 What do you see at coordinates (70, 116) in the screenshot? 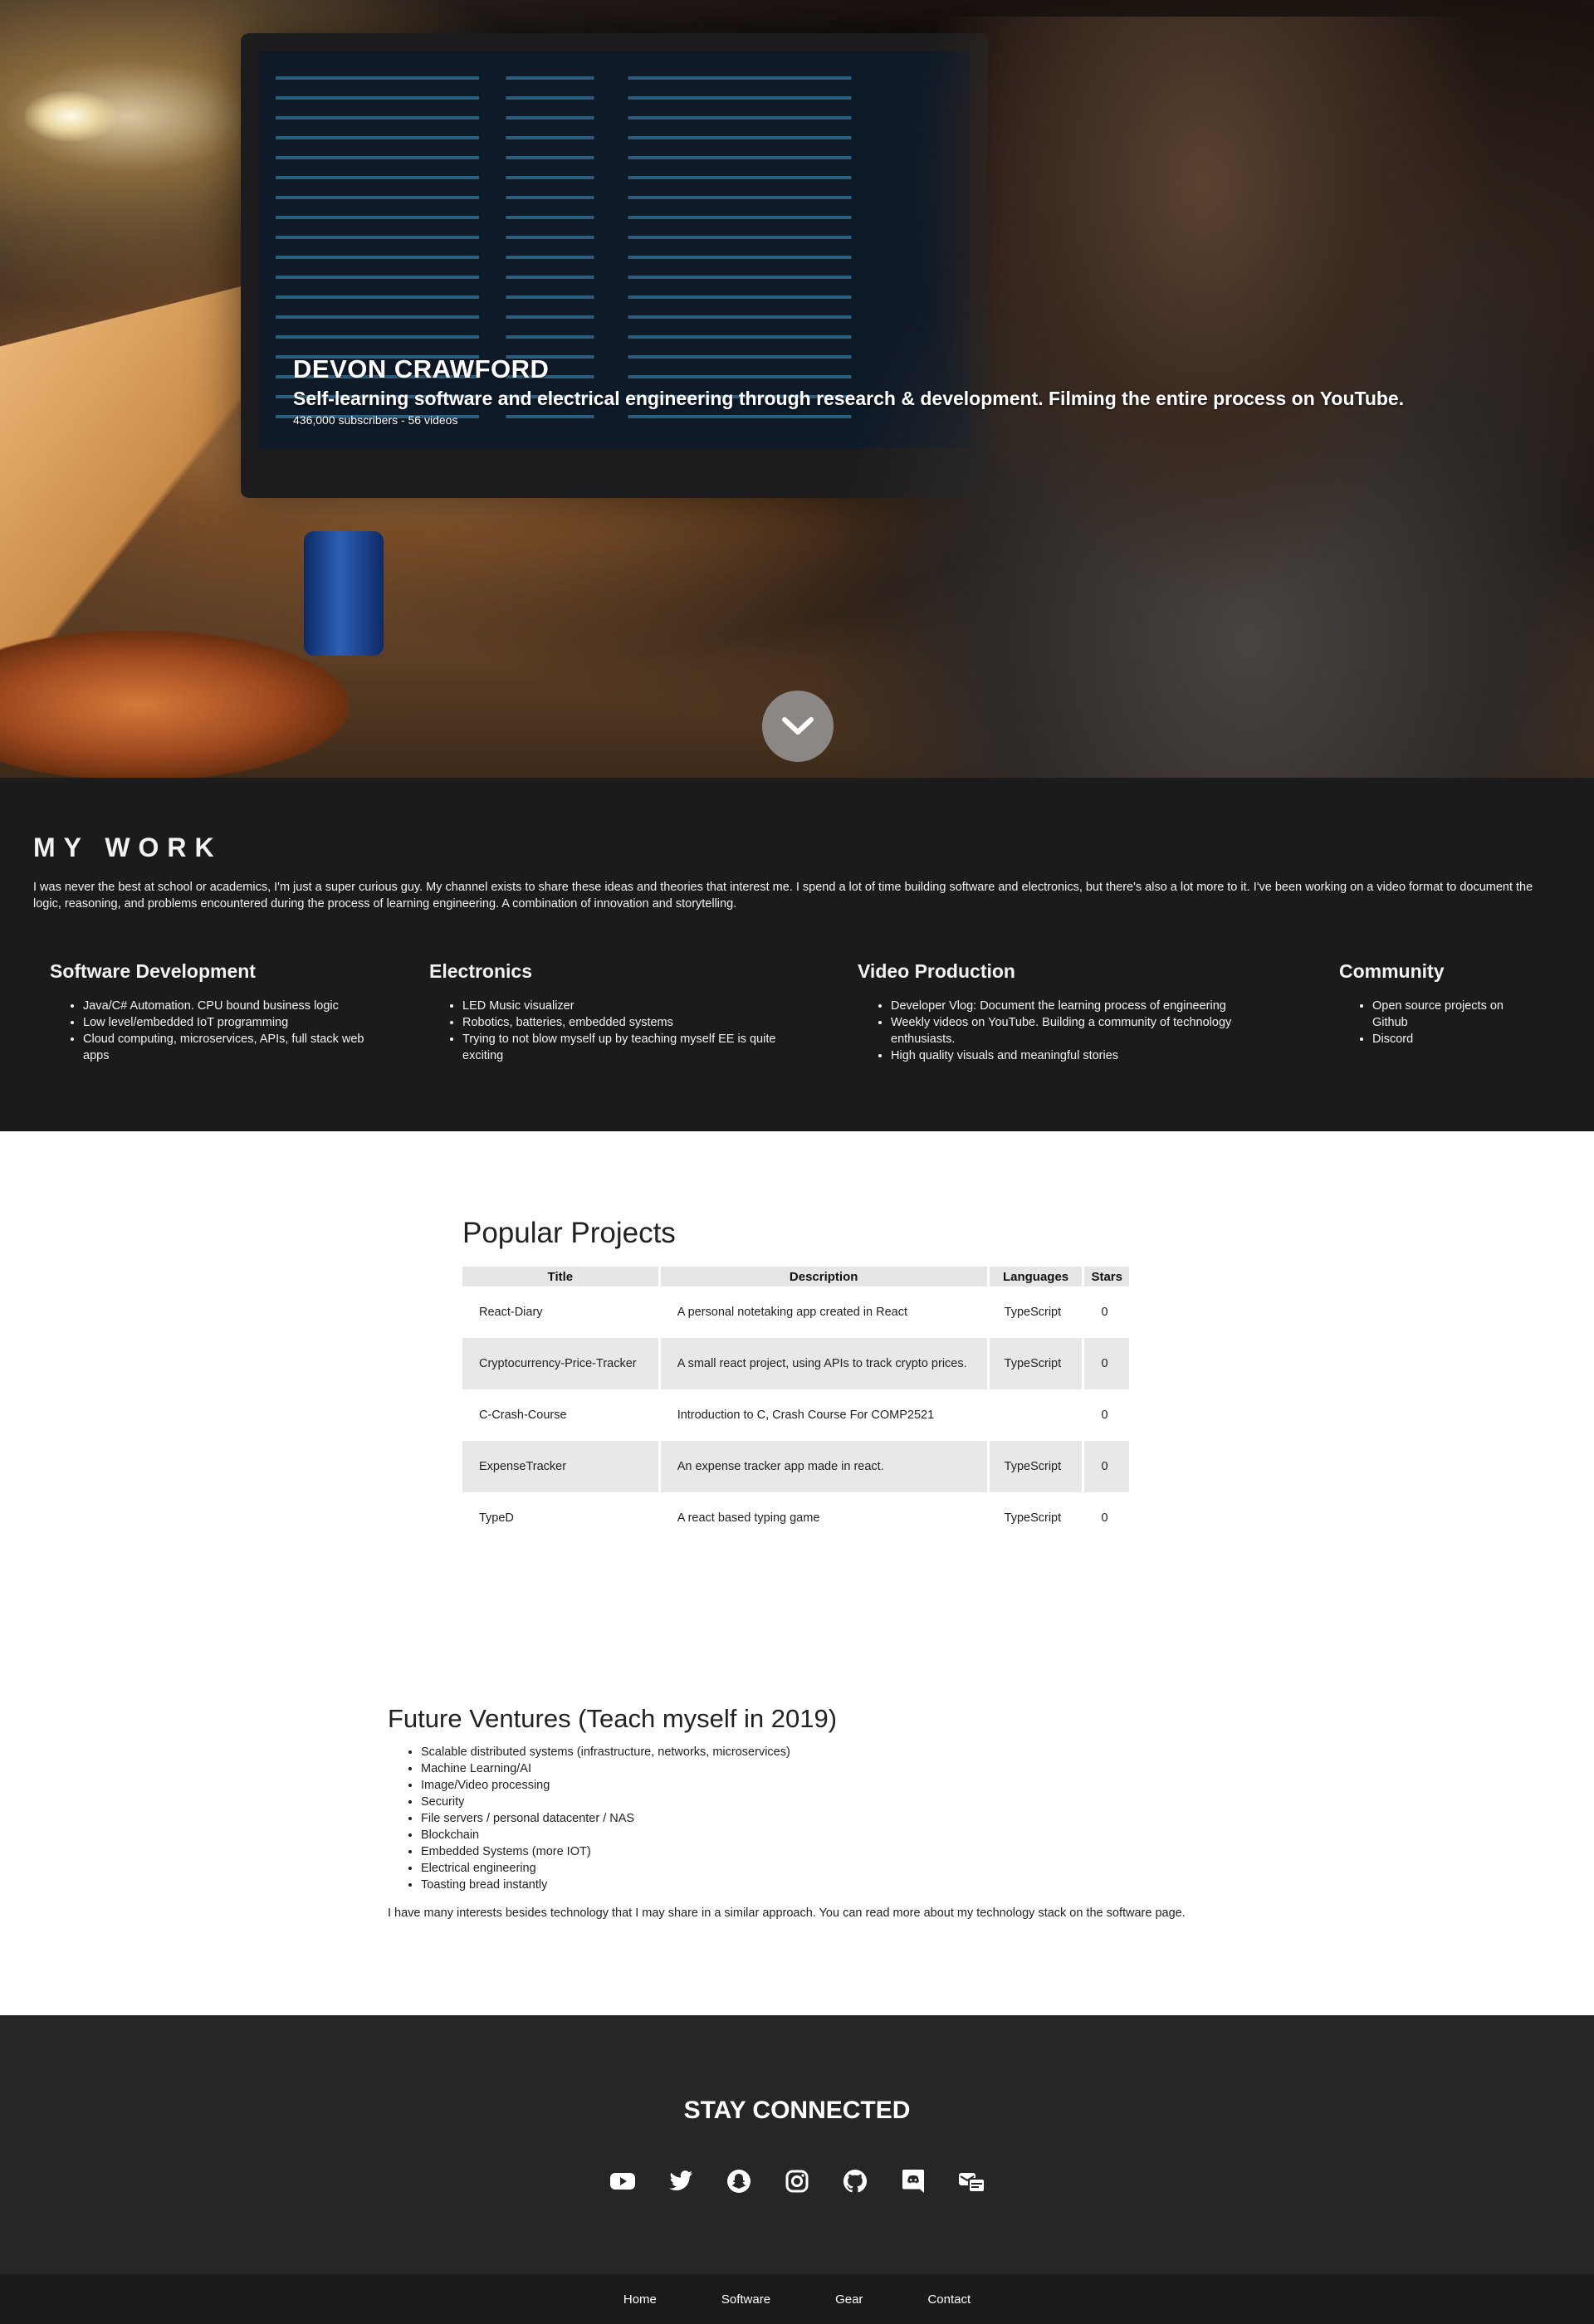
I see `lamp-light-image` at bounding box center [70, 116].